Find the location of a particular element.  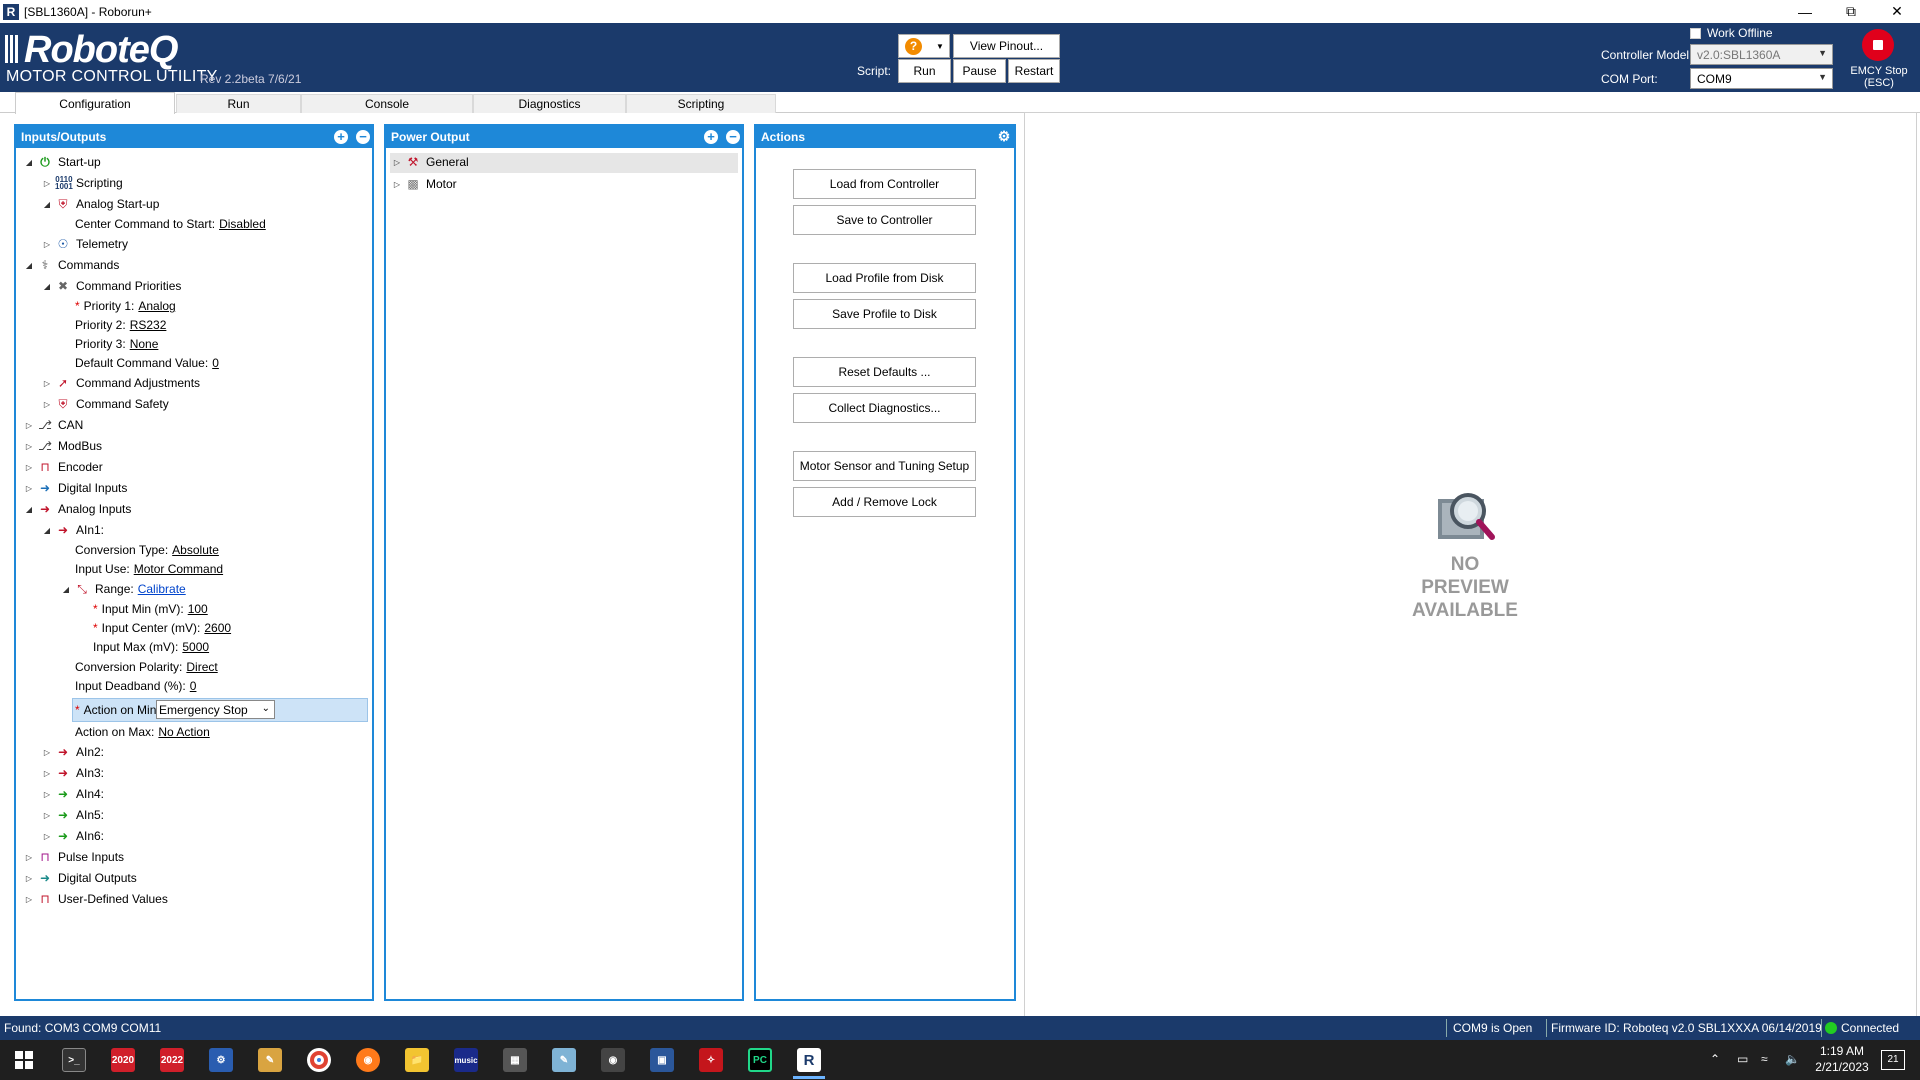

action-on-min-select: Emergency Stop ⌄ is located at coordinates (215, 709).